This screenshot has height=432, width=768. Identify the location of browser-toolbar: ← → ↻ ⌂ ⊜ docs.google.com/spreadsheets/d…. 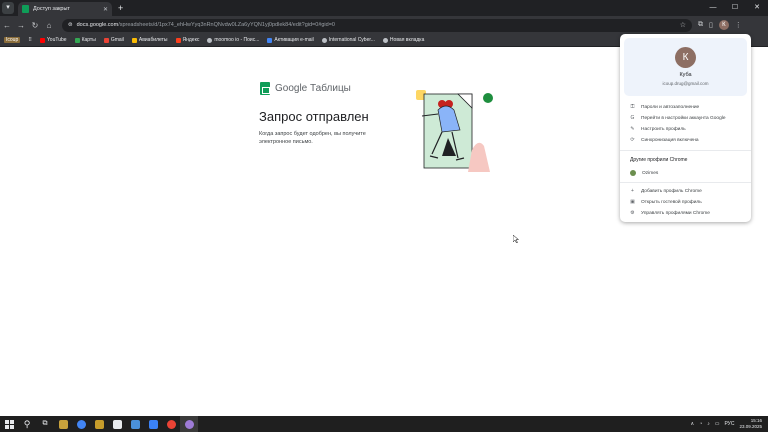
(384, 25).